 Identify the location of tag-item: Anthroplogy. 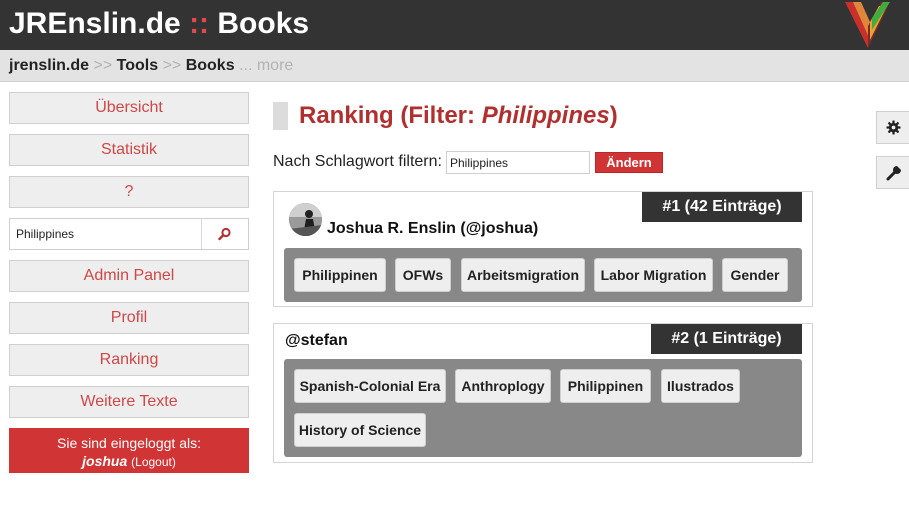
(503, 386).